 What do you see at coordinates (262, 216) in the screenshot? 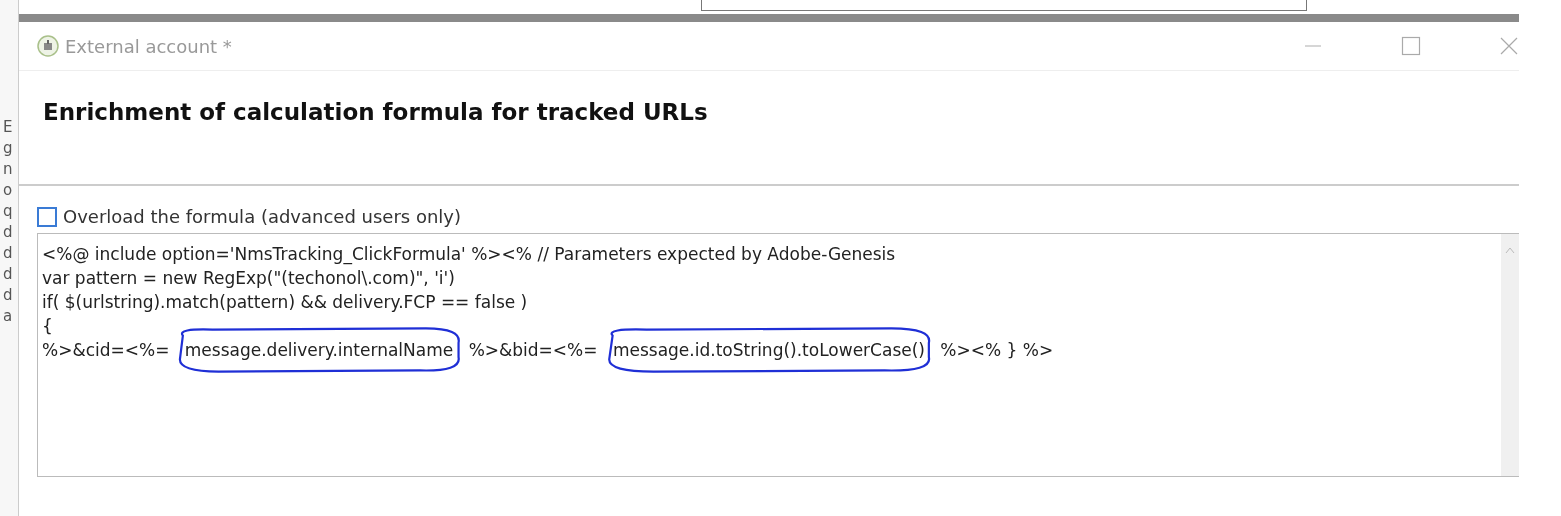
I see `checkbox-label: Overload the formula (advanced users only)` at bounding box center [262, 216].